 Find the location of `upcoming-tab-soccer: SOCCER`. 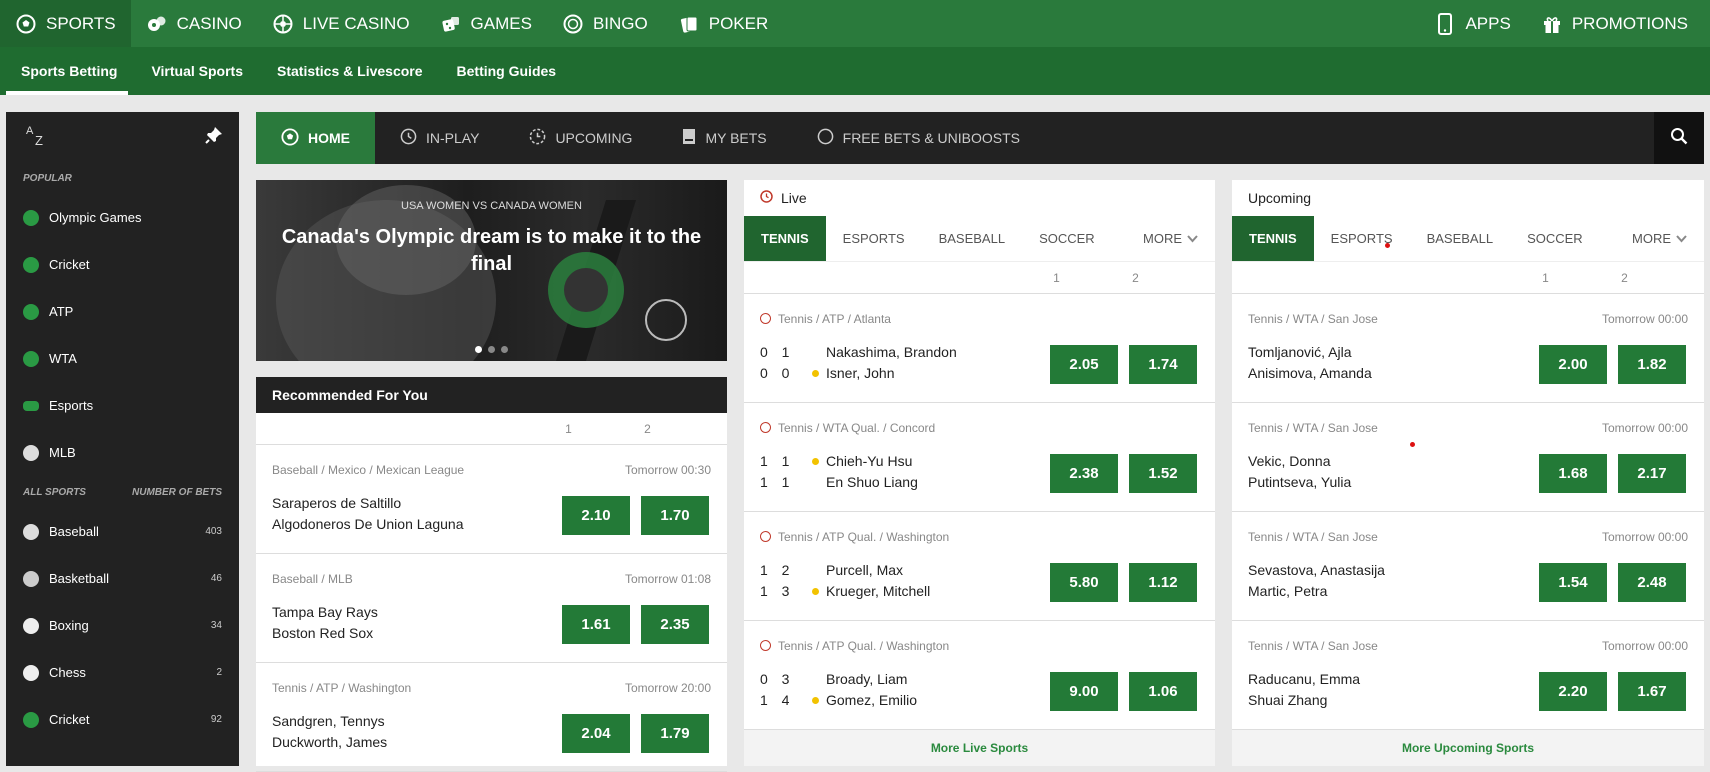

upcoming-tab-soccer: SOCCER is located at coordinates (1555, 238).